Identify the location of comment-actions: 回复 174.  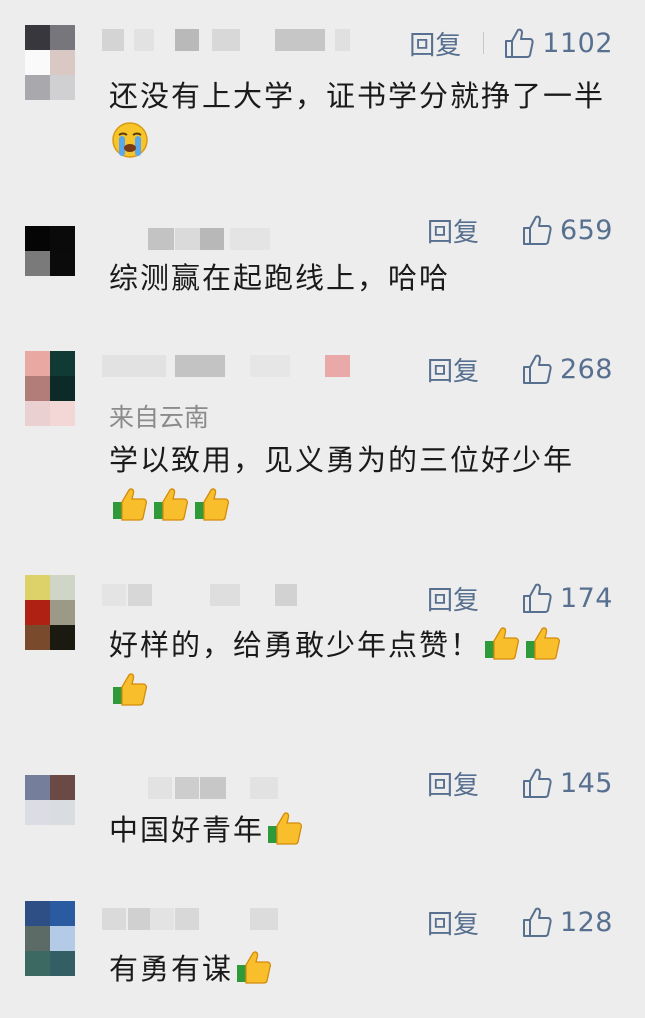
(520, 598).